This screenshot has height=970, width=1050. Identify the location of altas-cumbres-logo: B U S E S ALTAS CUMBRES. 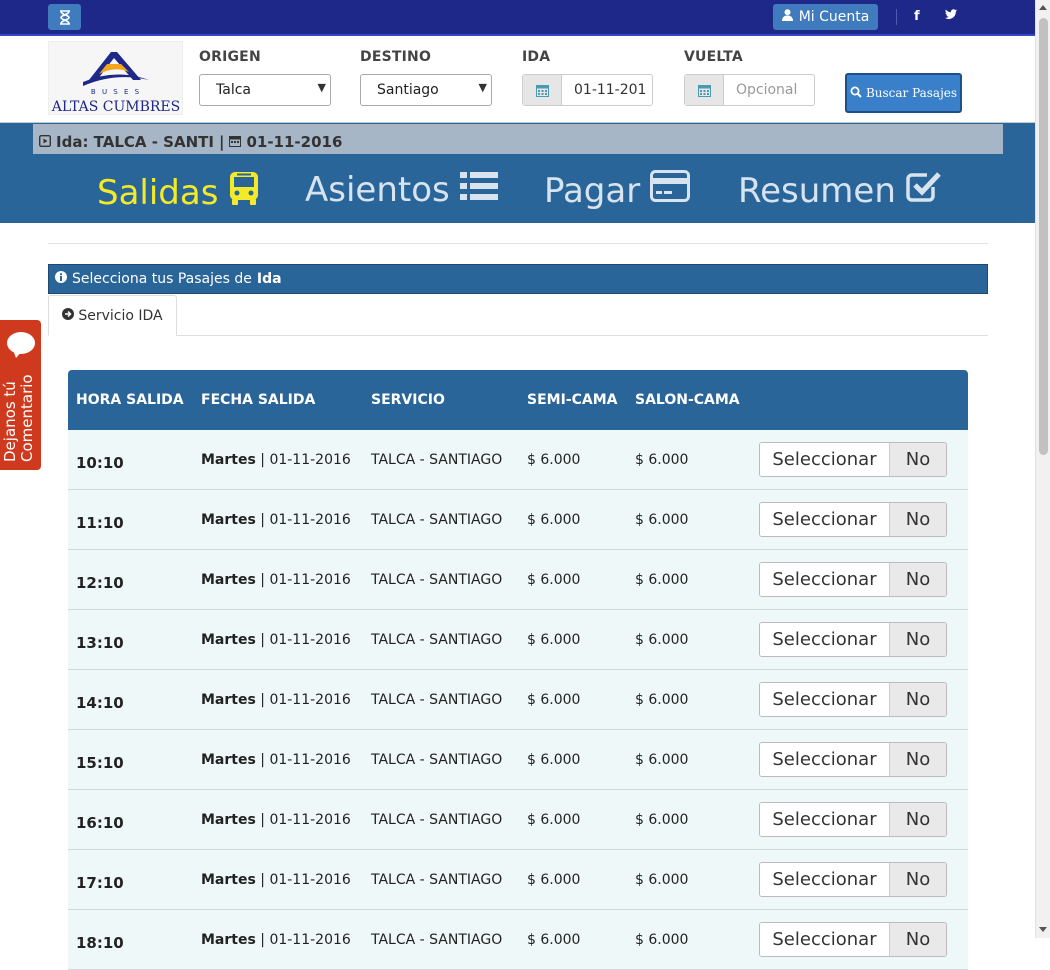
(115, 78).